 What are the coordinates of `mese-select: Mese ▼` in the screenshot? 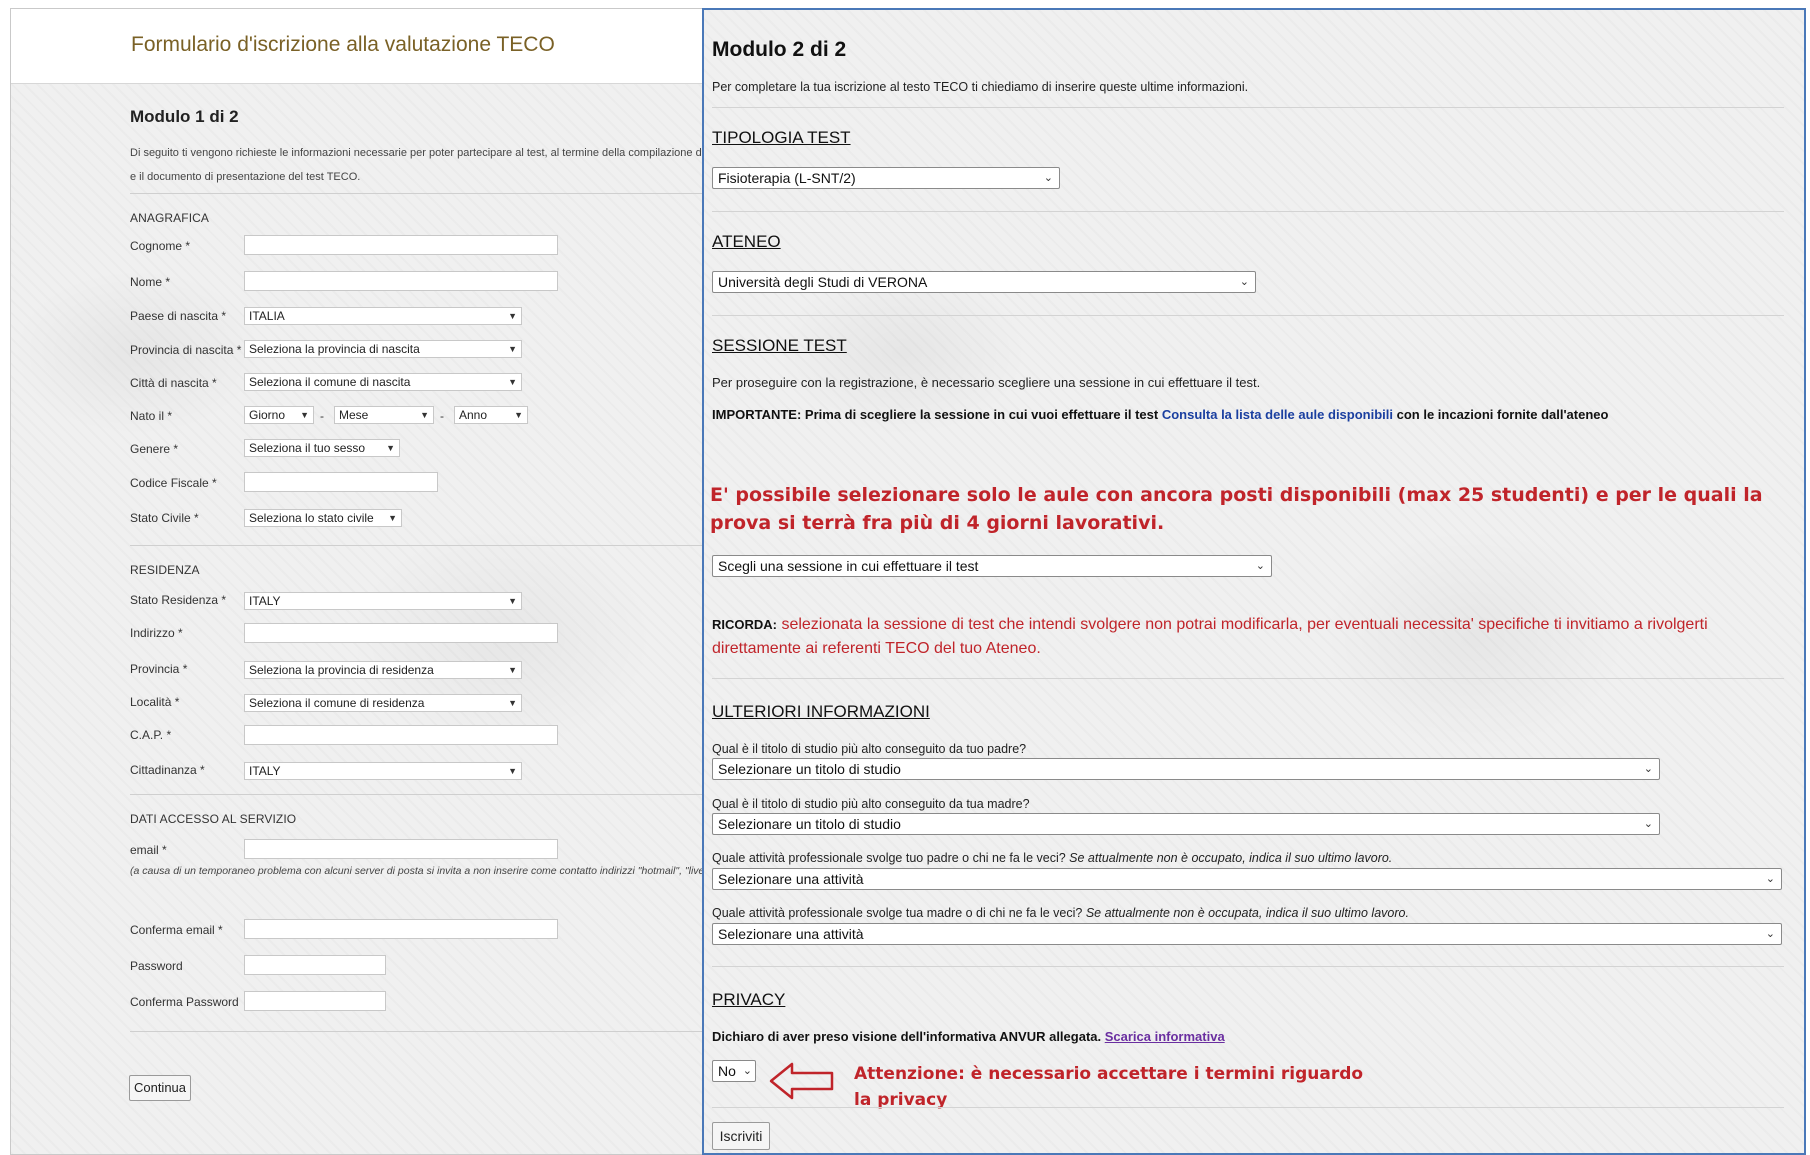 It's located at (384, 415).